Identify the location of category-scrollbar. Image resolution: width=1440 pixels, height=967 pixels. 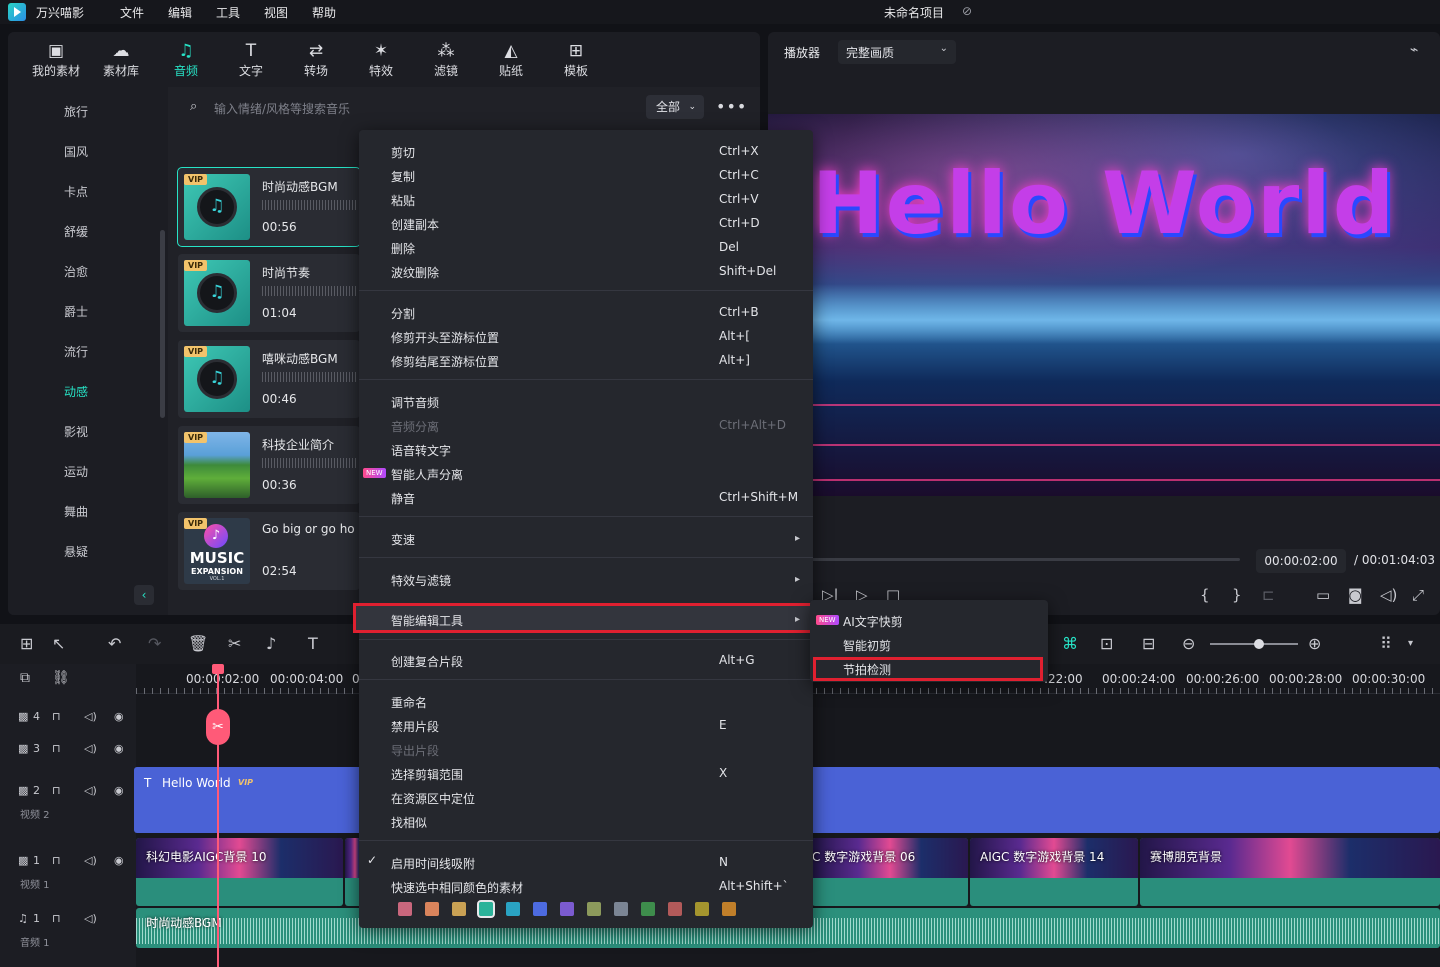
(162, 324).